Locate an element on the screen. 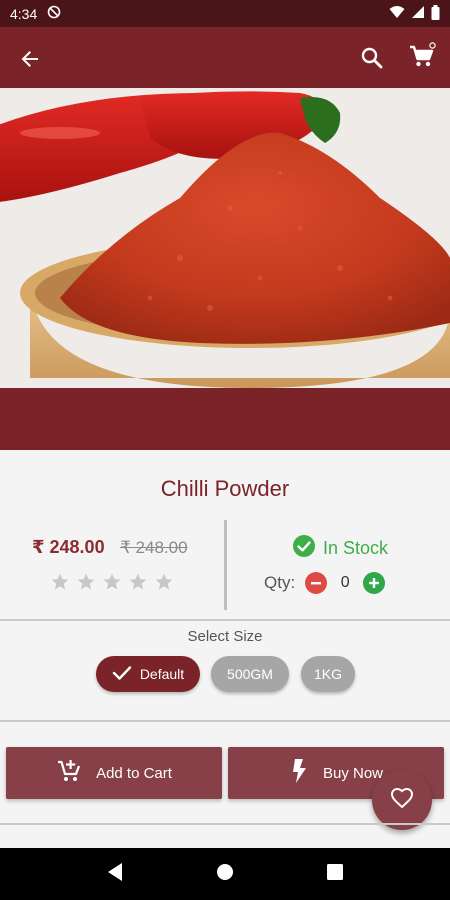 This screenshot has height=900, width=450. check-circle-icon is located at coordinates (304, 548).